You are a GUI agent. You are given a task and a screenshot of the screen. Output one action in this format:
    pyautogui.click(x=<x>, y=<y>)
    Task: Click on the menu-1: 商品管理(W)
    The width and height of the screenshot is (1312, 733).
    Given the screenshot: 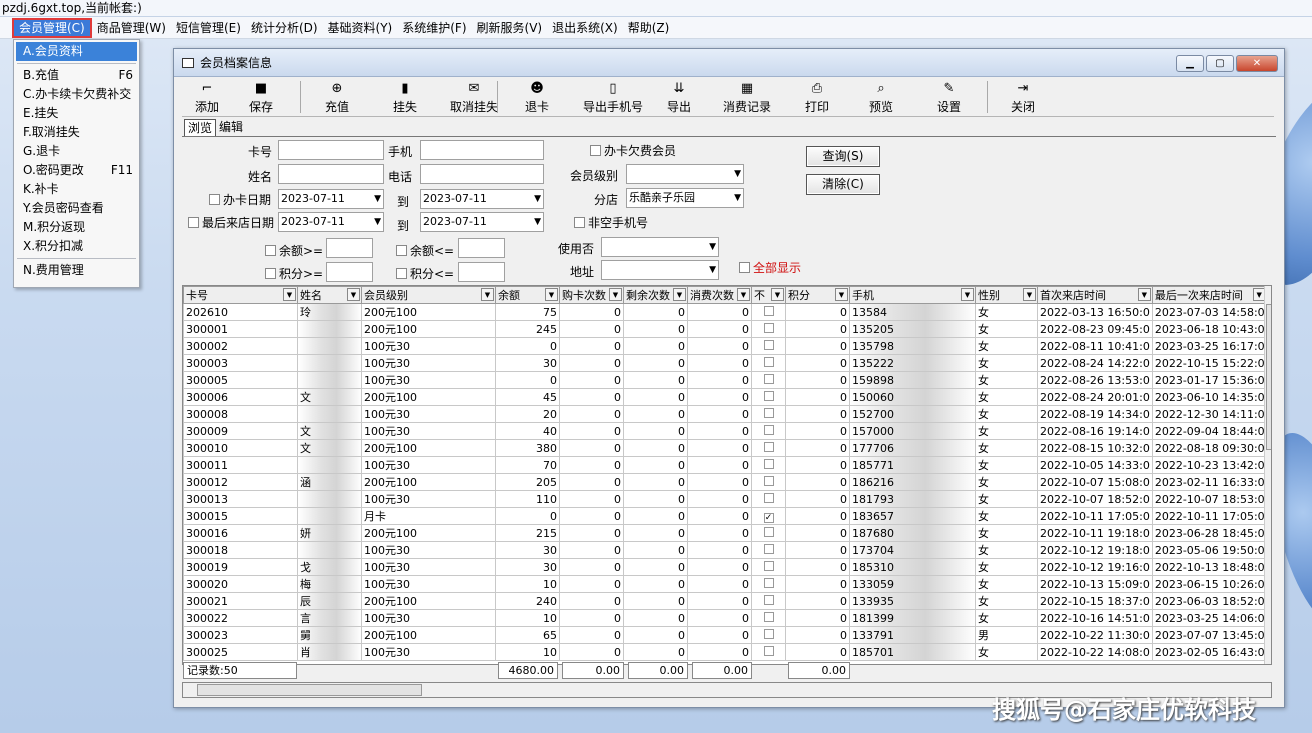 What is the action you would take?
    pyautogui.click(x=131, y=28)
    